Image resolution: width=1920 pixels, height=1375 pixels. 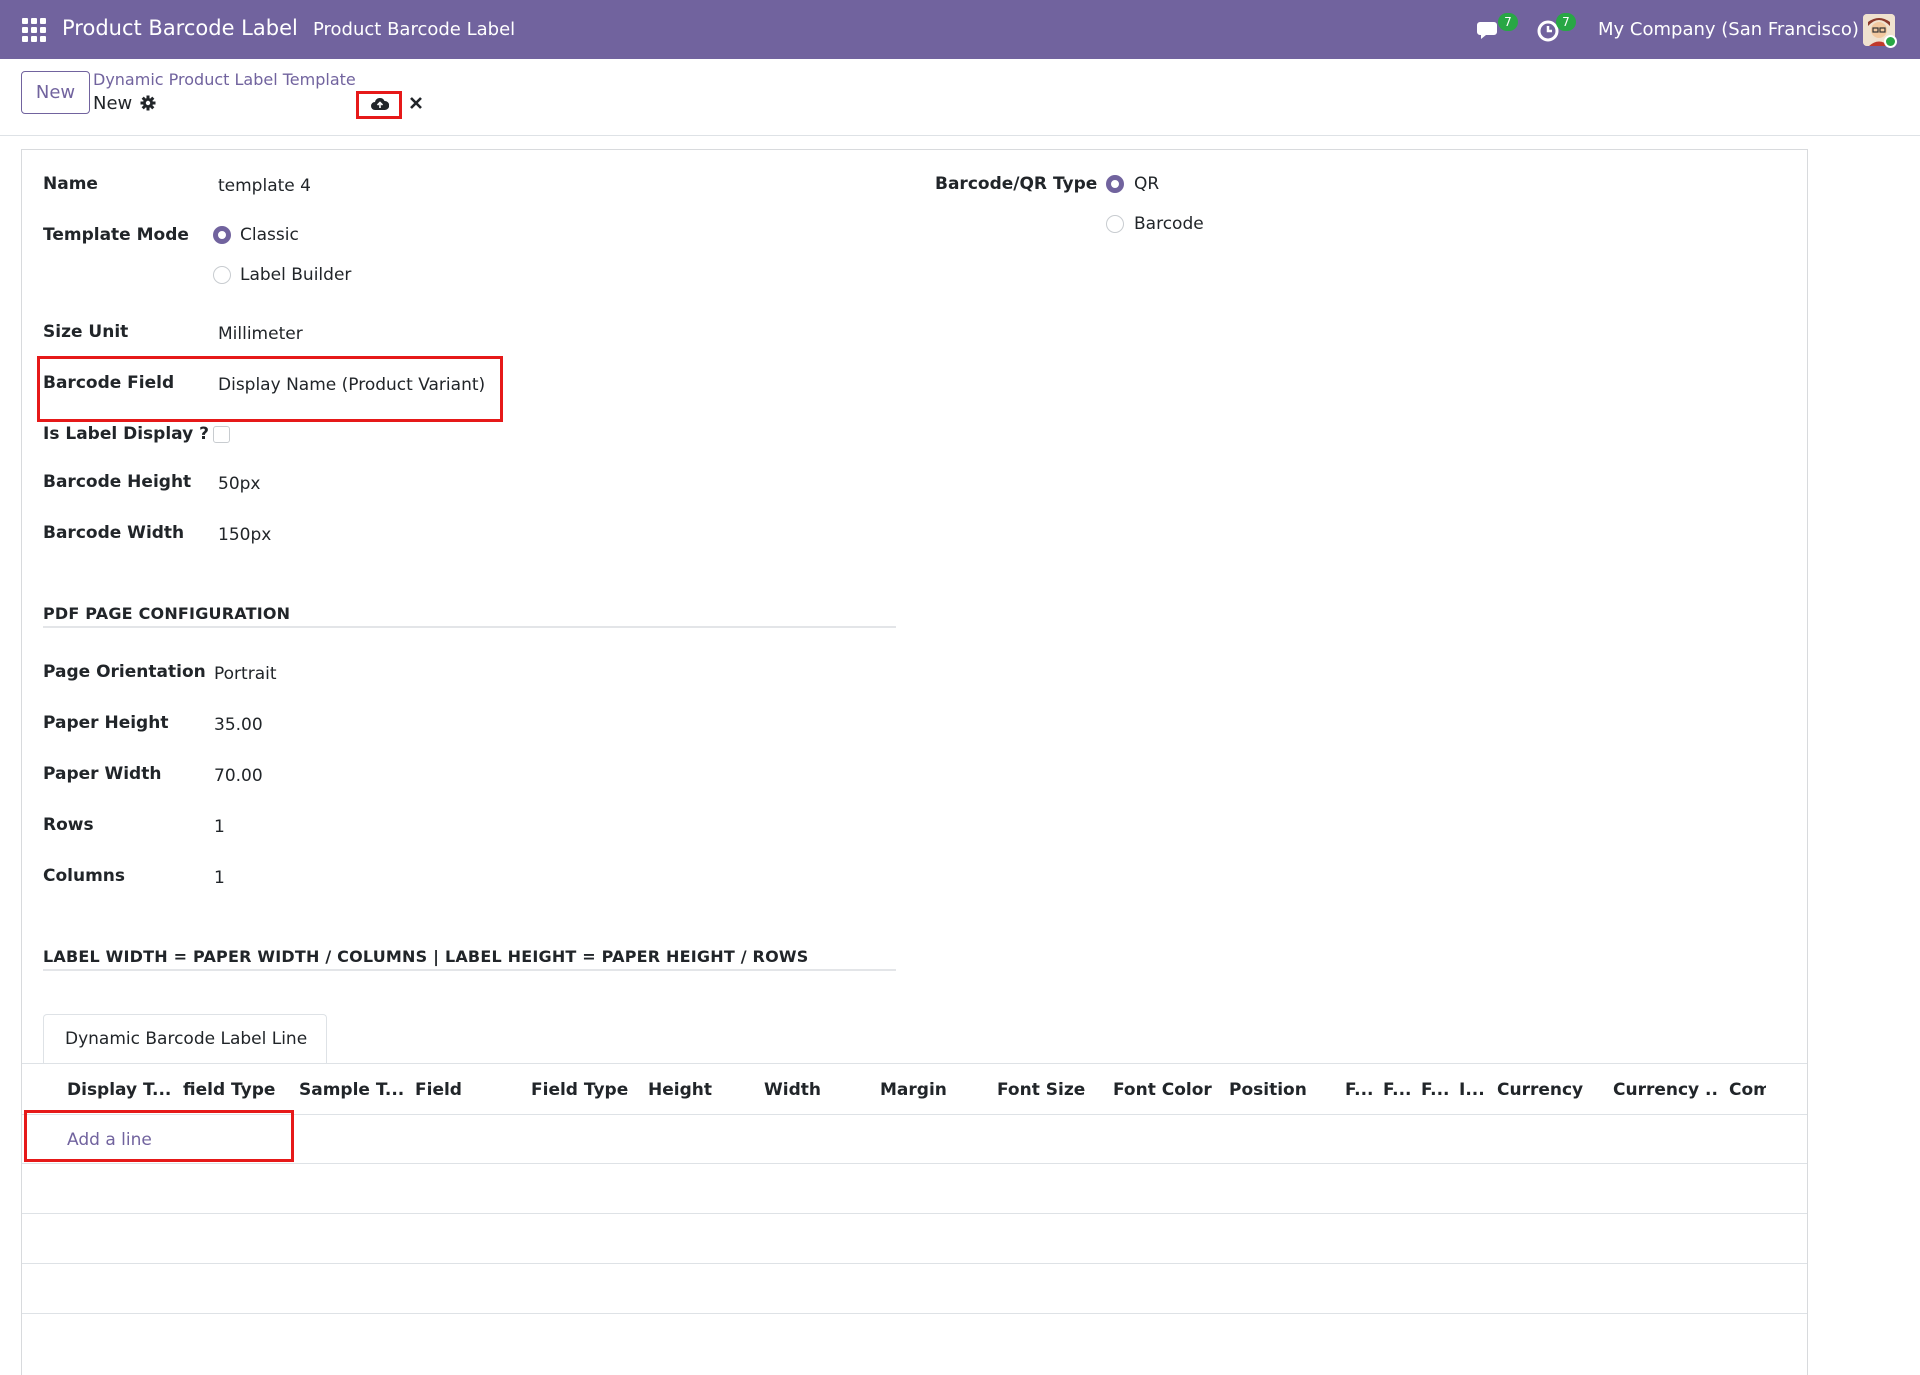 What do you see at coordinates (260, 334) in the screenshot?
I see `size-unit-field: Millimeter` at bounding box center [260, 334].